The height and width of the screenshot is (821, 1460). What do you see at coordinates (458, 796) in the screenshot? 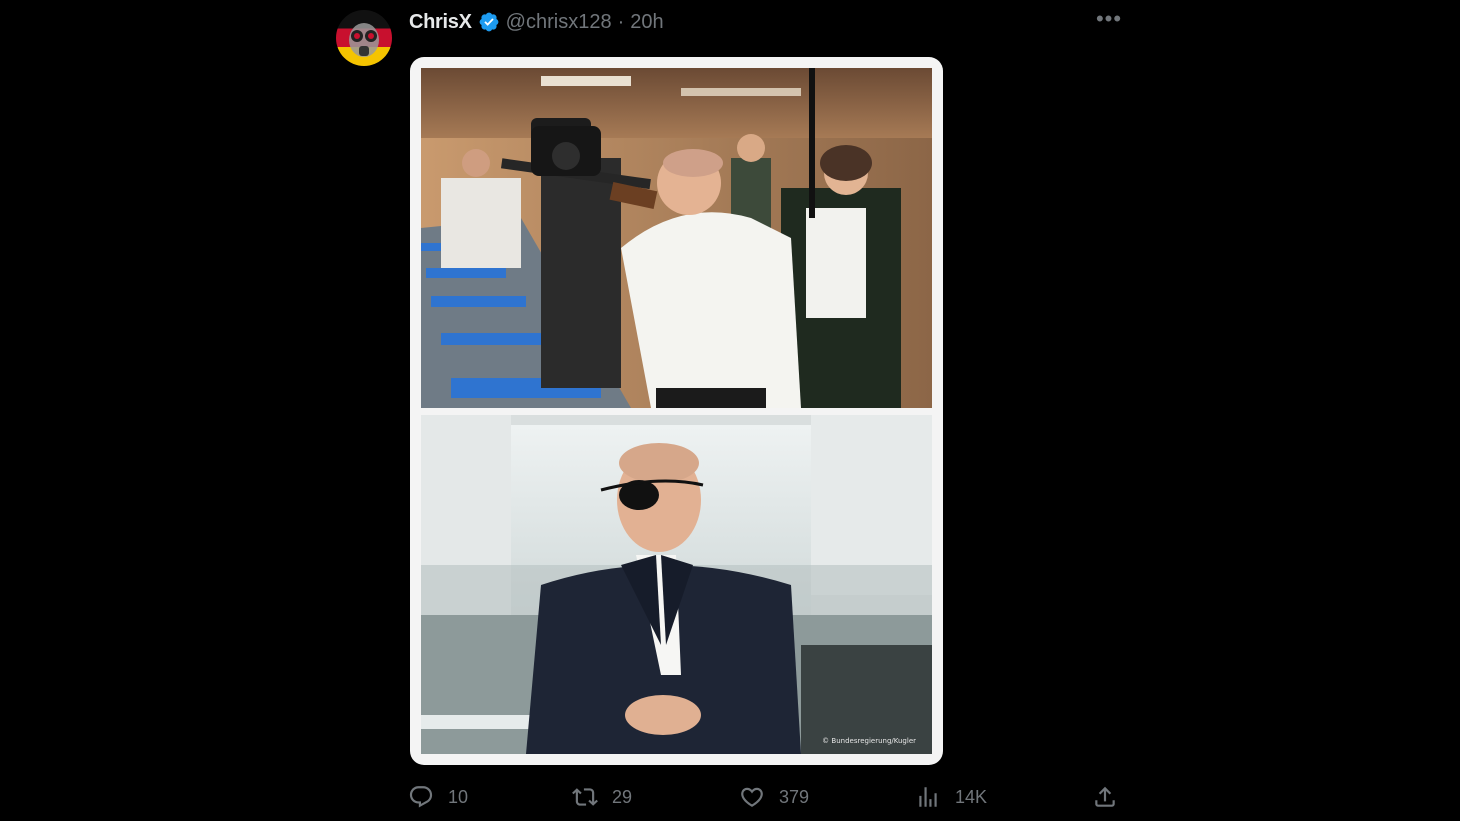
I see `reply-count: 10` at bounding box center [458, 796].